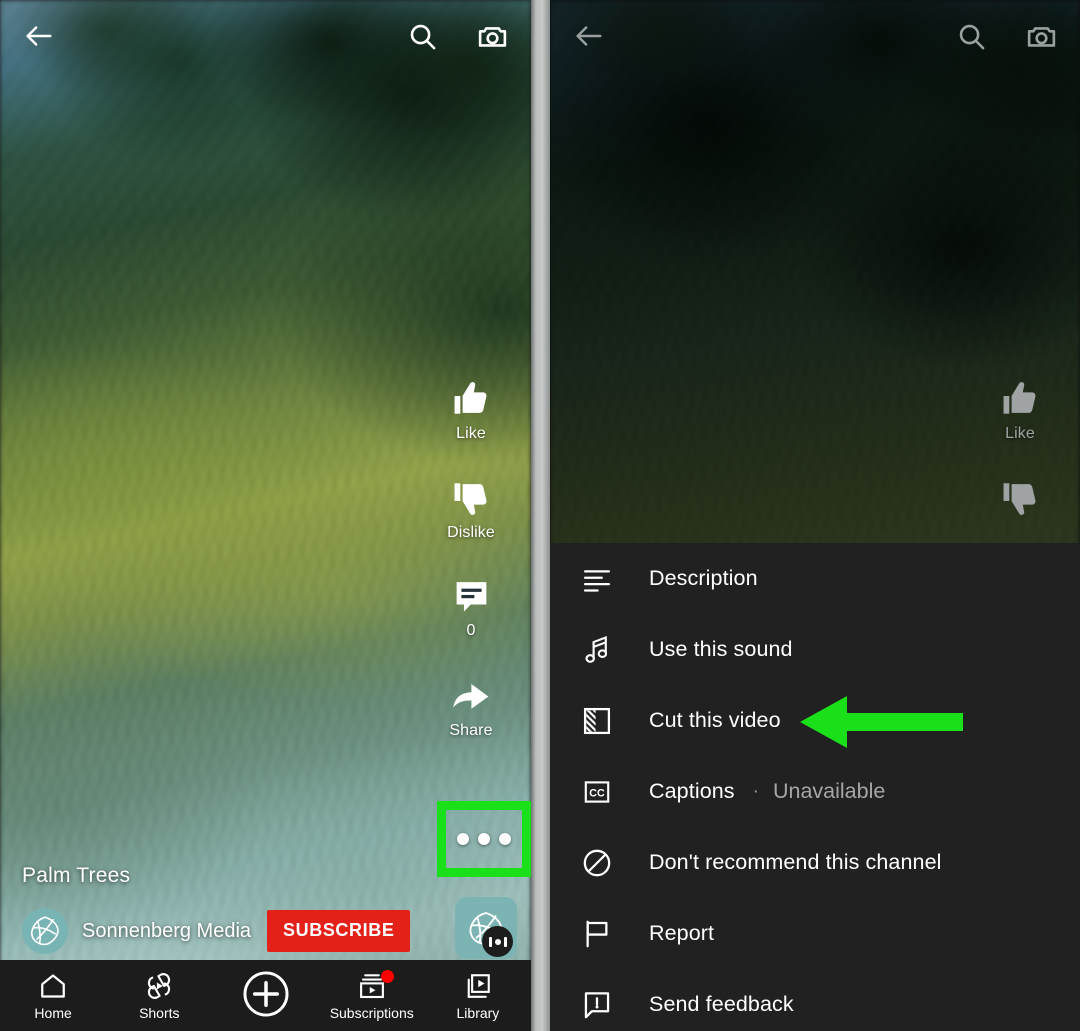 Image resolution: width=1080 pixels, height=1031 pixels. I want to click on nav-item-shorts: Shorts, so click(159, 995).